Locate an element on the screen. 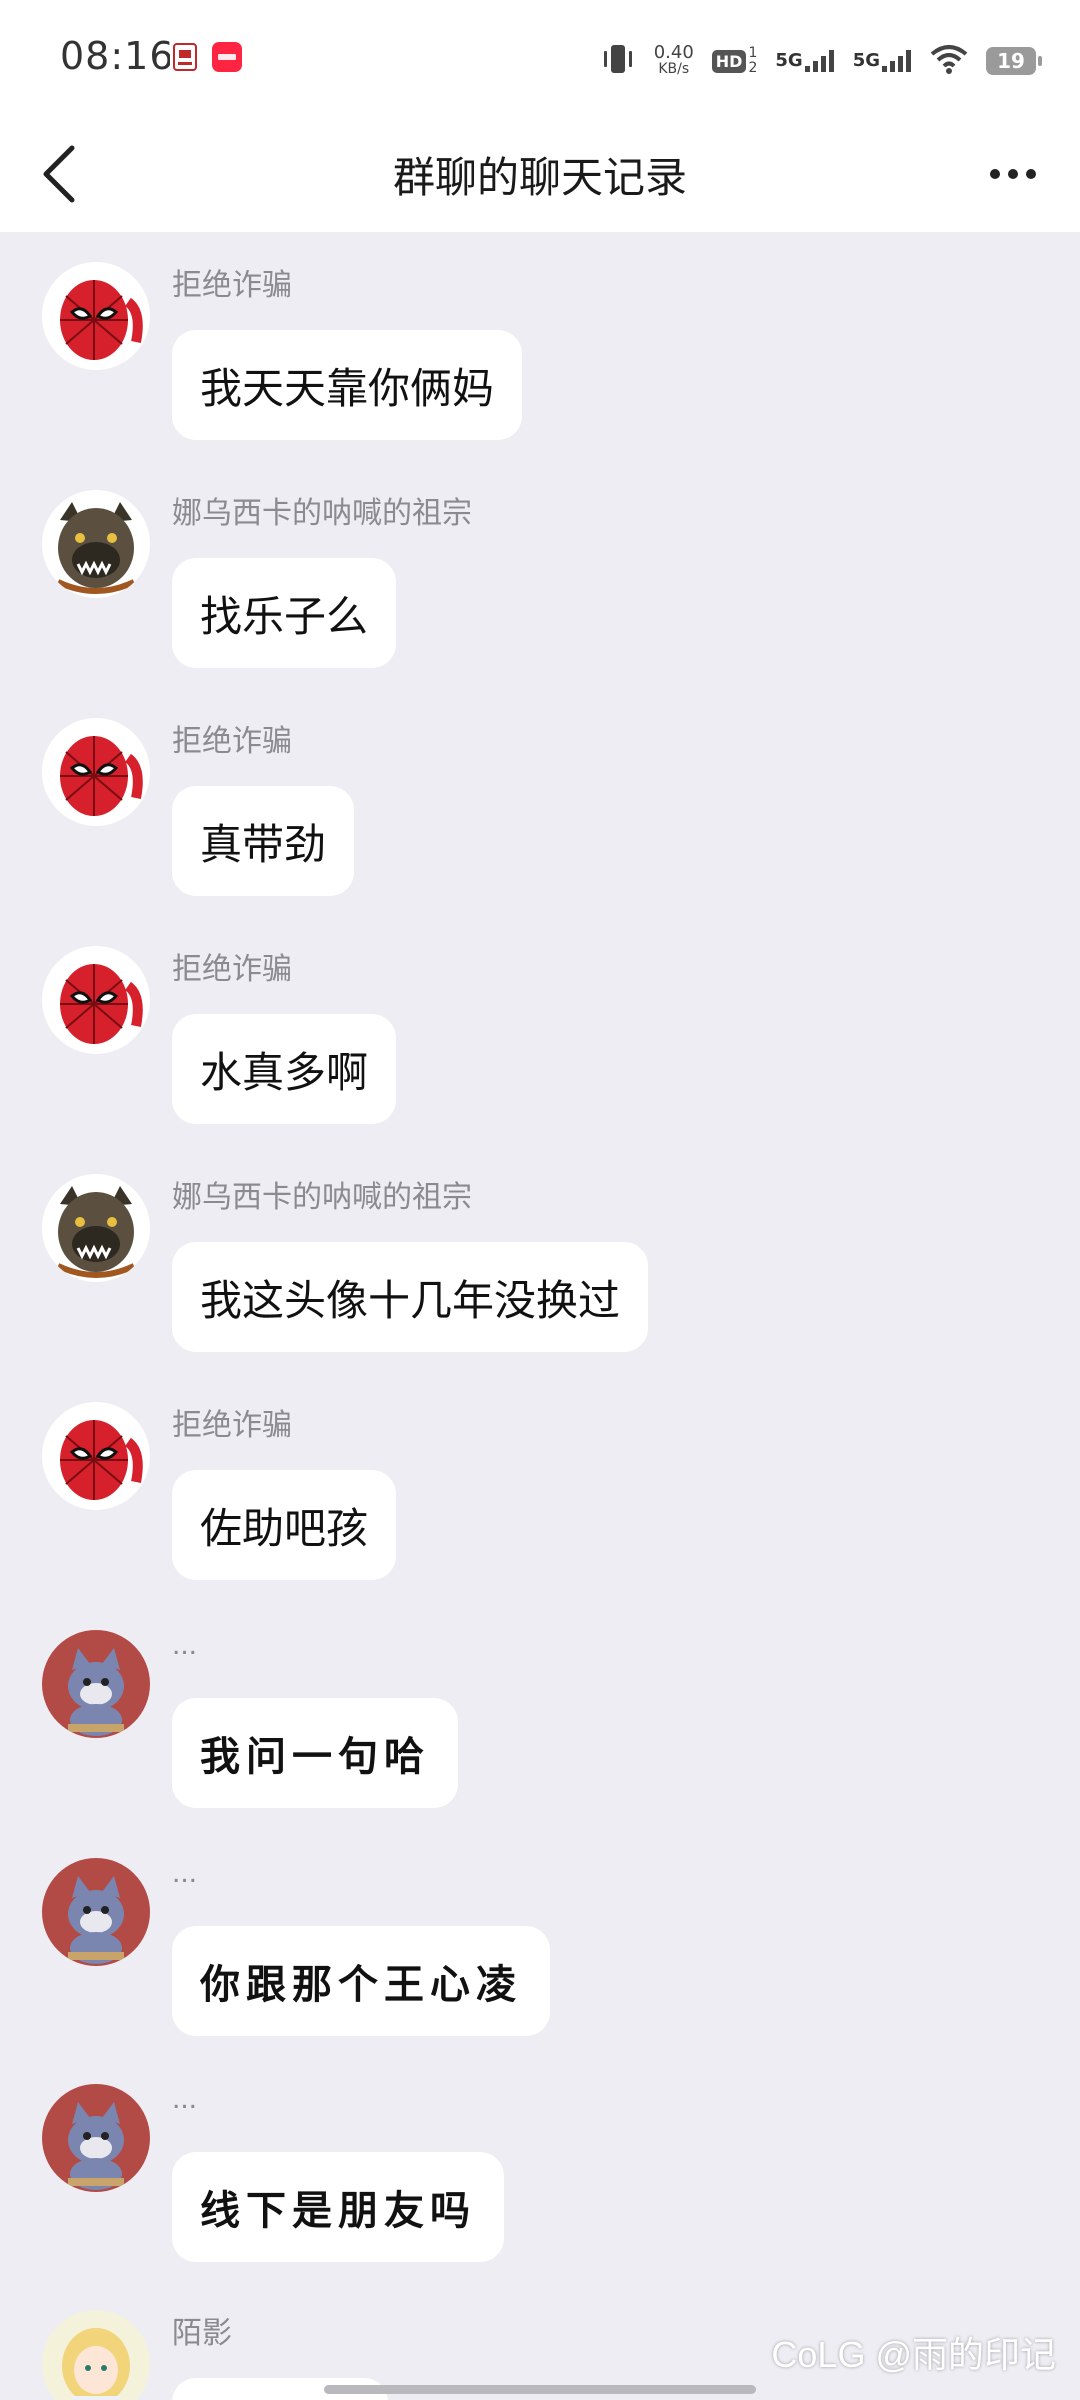  sim2-label: 5G is located at coordinates (866, 60).